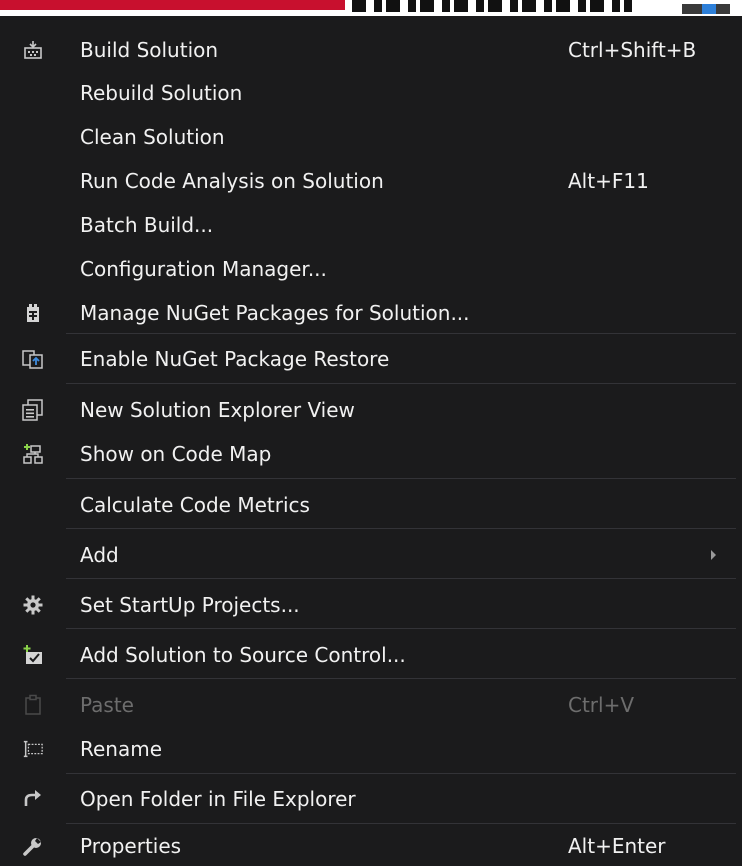 The height and width of the screenshot is (866, 742). I want to click on menu-item-rename: Rename, so click(371, 749).